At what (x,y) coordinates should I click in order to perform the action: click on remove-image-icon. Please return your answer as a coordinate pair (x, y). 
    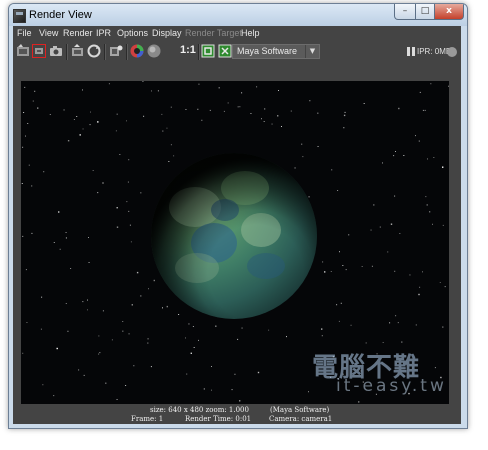
    Looking at the image, I should click on (225, 51).